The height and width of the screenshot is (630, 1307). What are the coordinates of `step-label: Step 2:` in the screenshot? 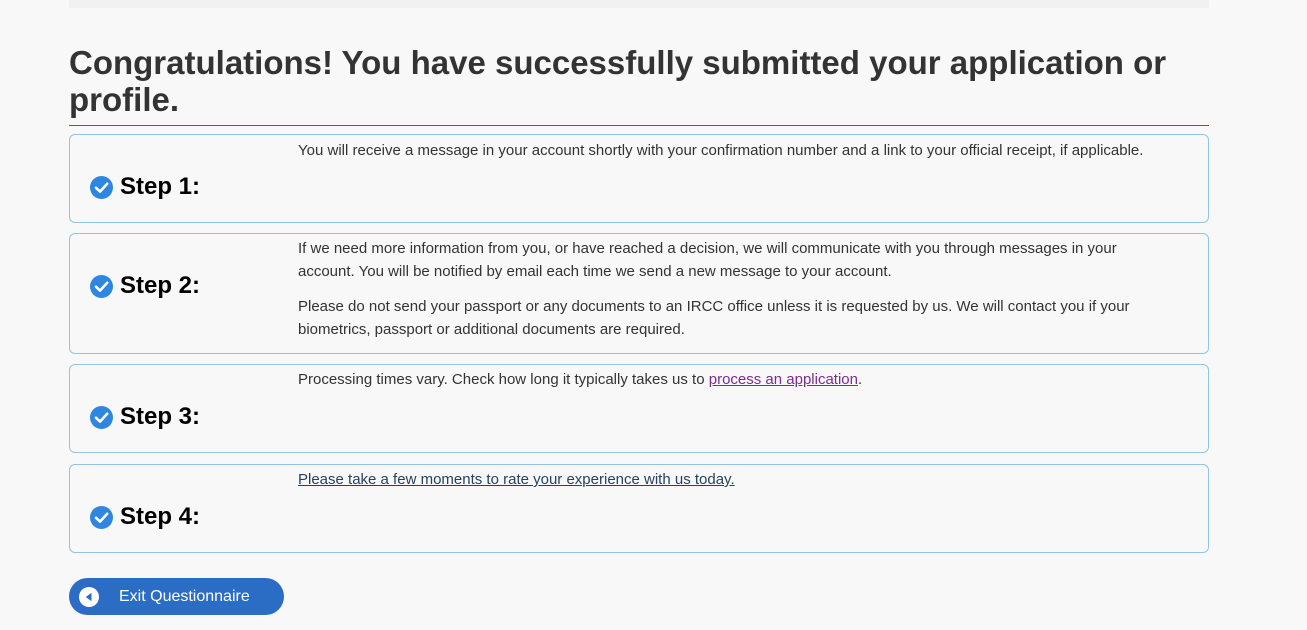 It's located at (160, 285).